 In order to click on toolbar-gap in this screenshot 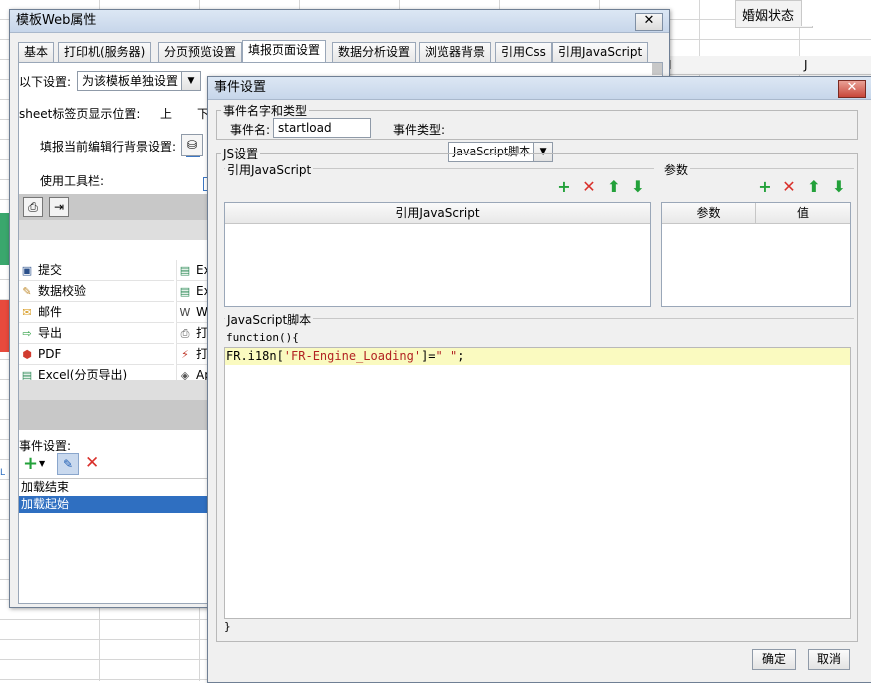, I will do `click(119, 230)`.